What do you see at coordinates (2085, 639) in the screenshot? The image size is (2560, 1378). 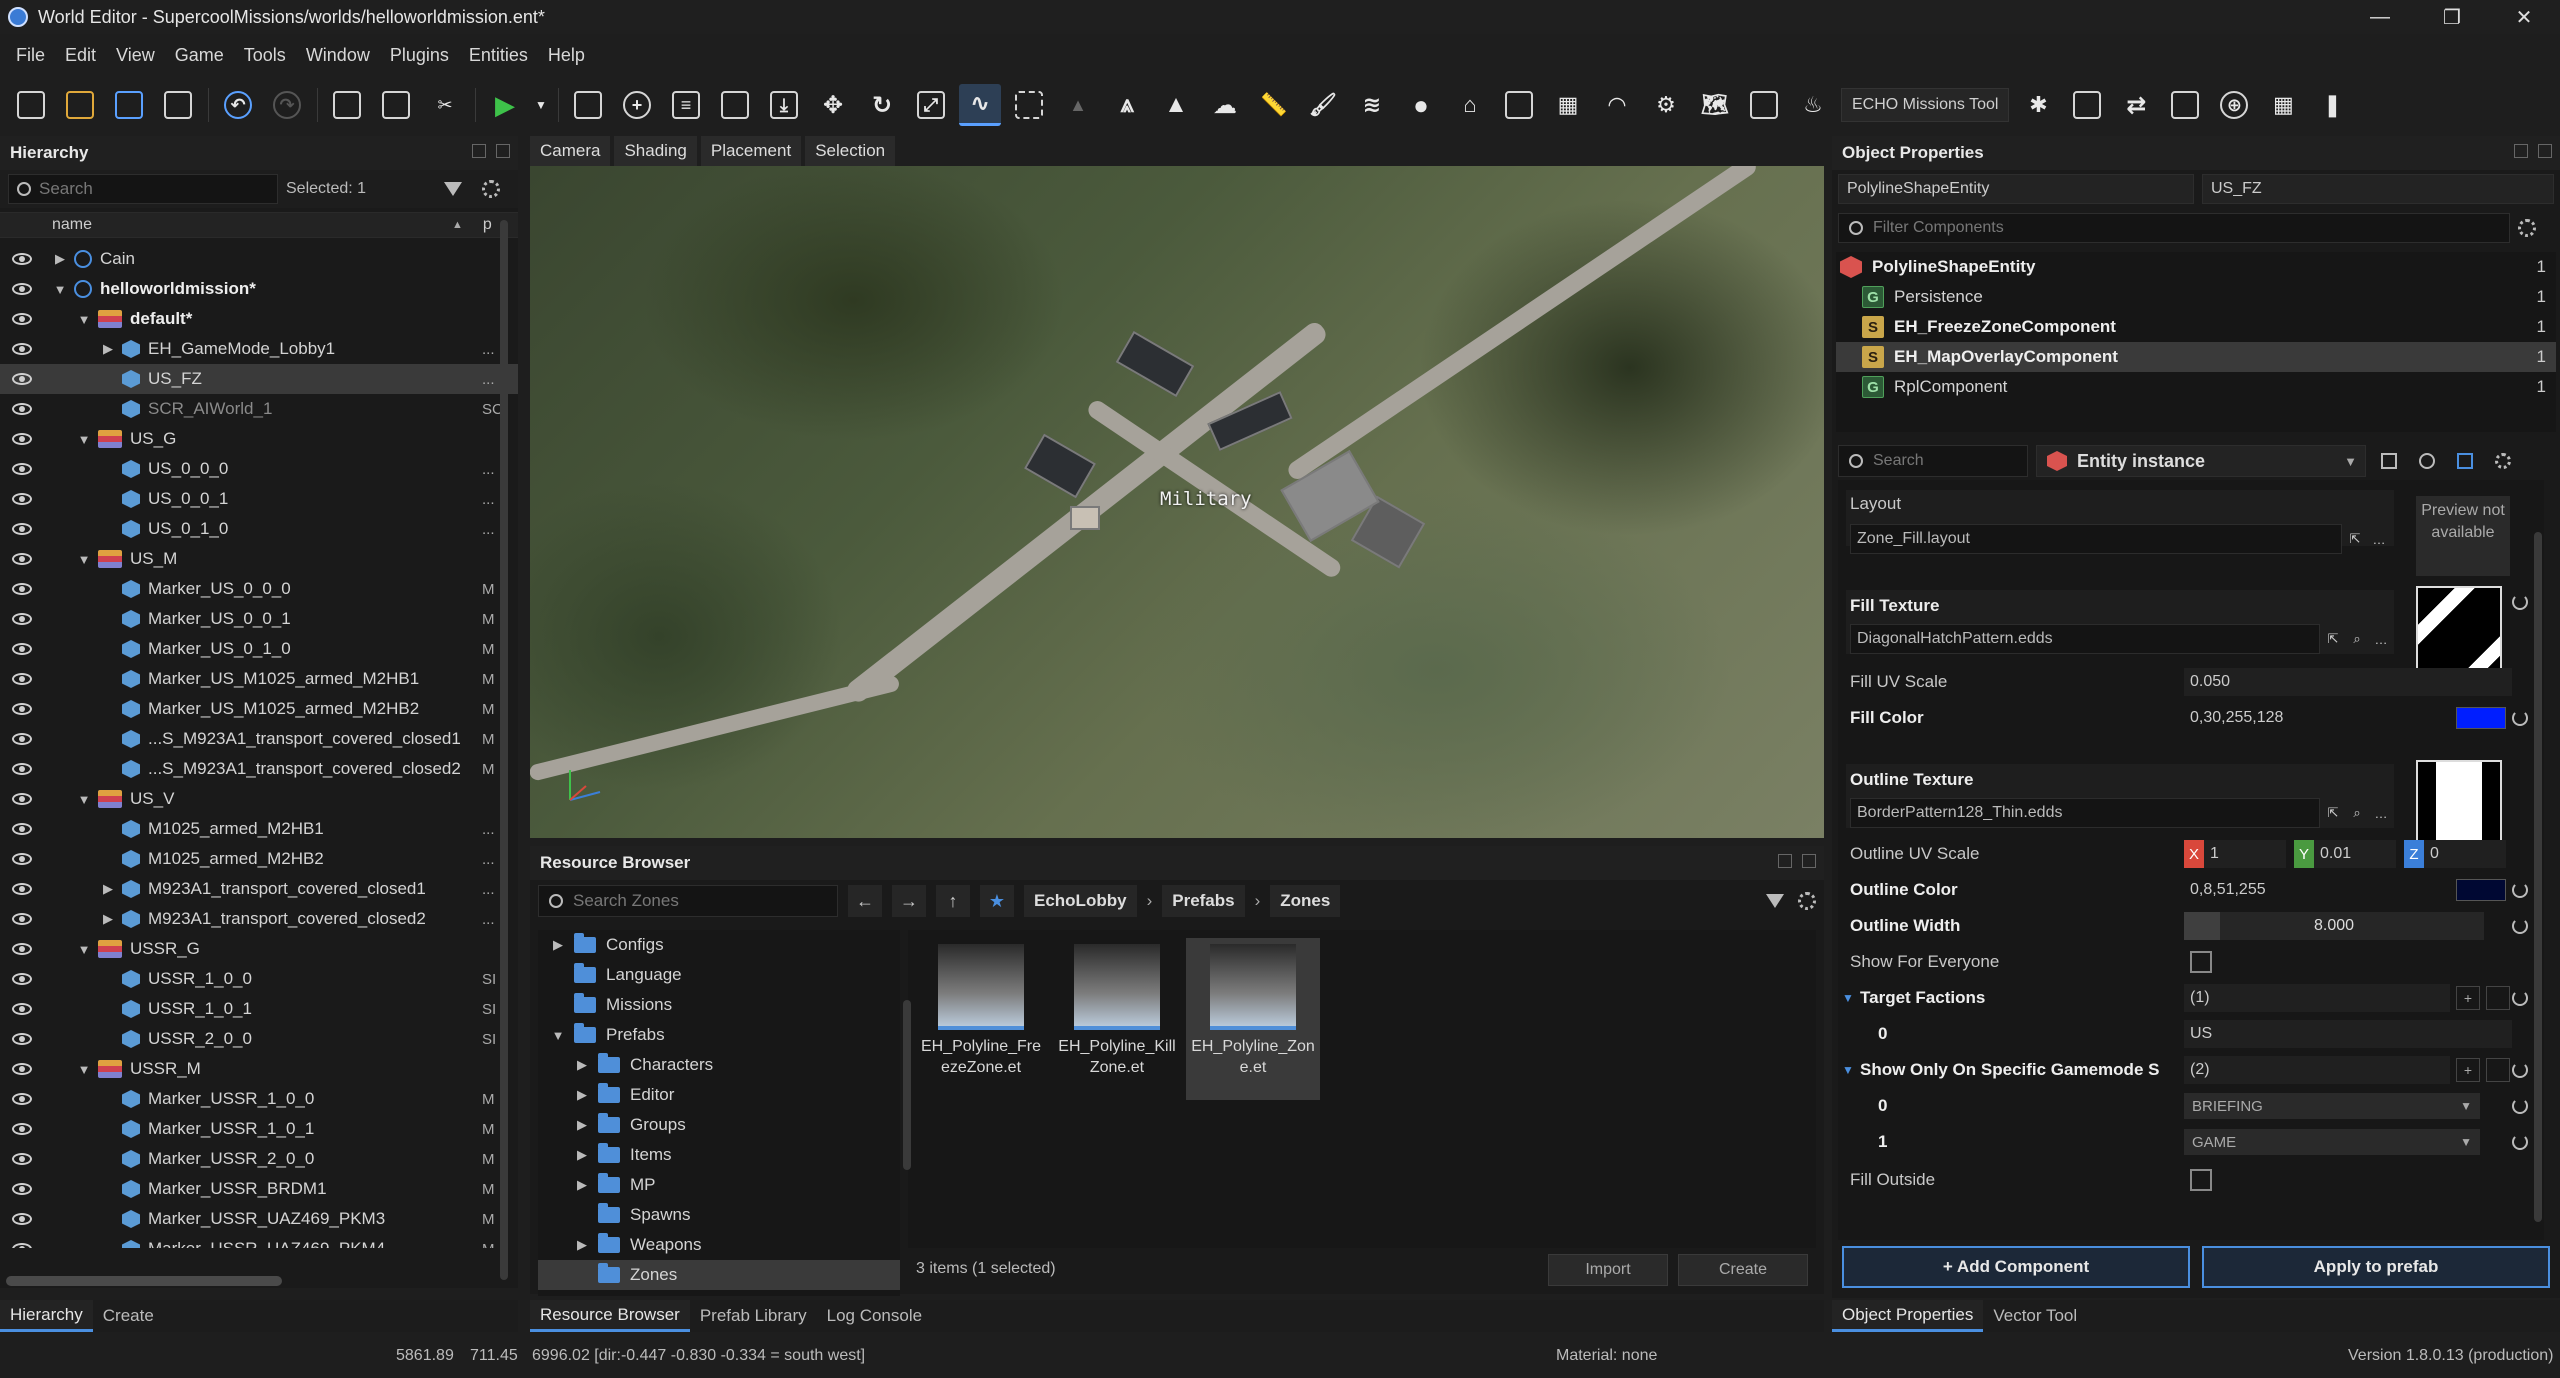 I see `fill-texture-field: DiagonalHatchPattern.edds` at bounding box center [2085, 639].